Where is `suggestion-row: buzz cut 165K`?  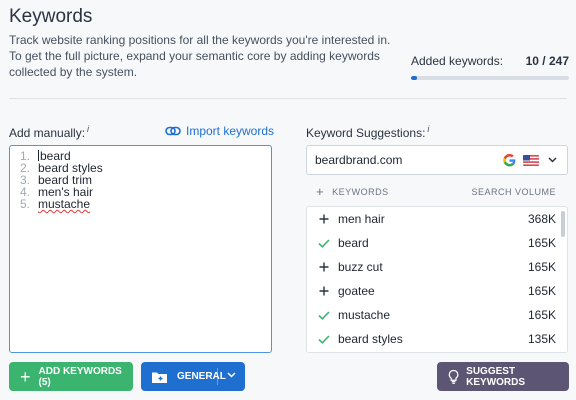
suggestion-row: buzz cut 165K is located at coordinates (437, 267).